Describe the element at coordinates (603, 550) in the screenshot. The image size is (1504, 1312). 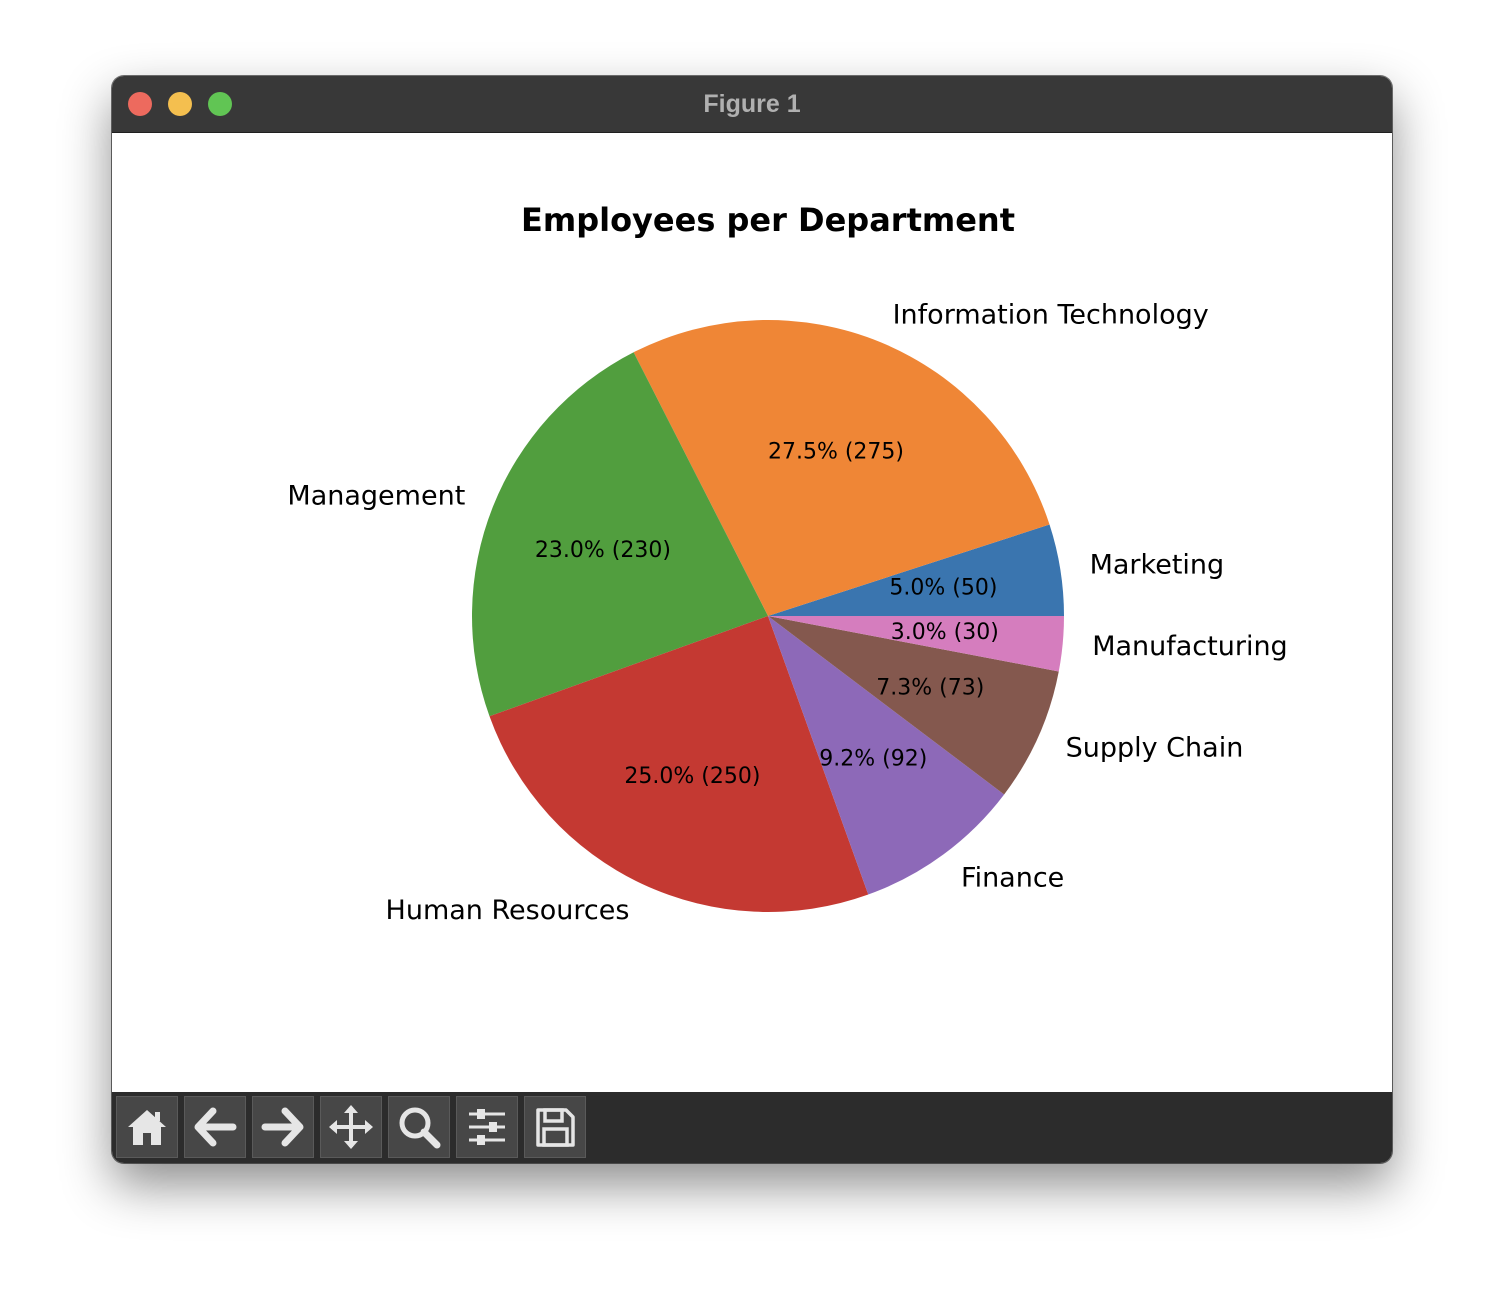
I see `slice-percent-management: 23.0% (230)` at that location.